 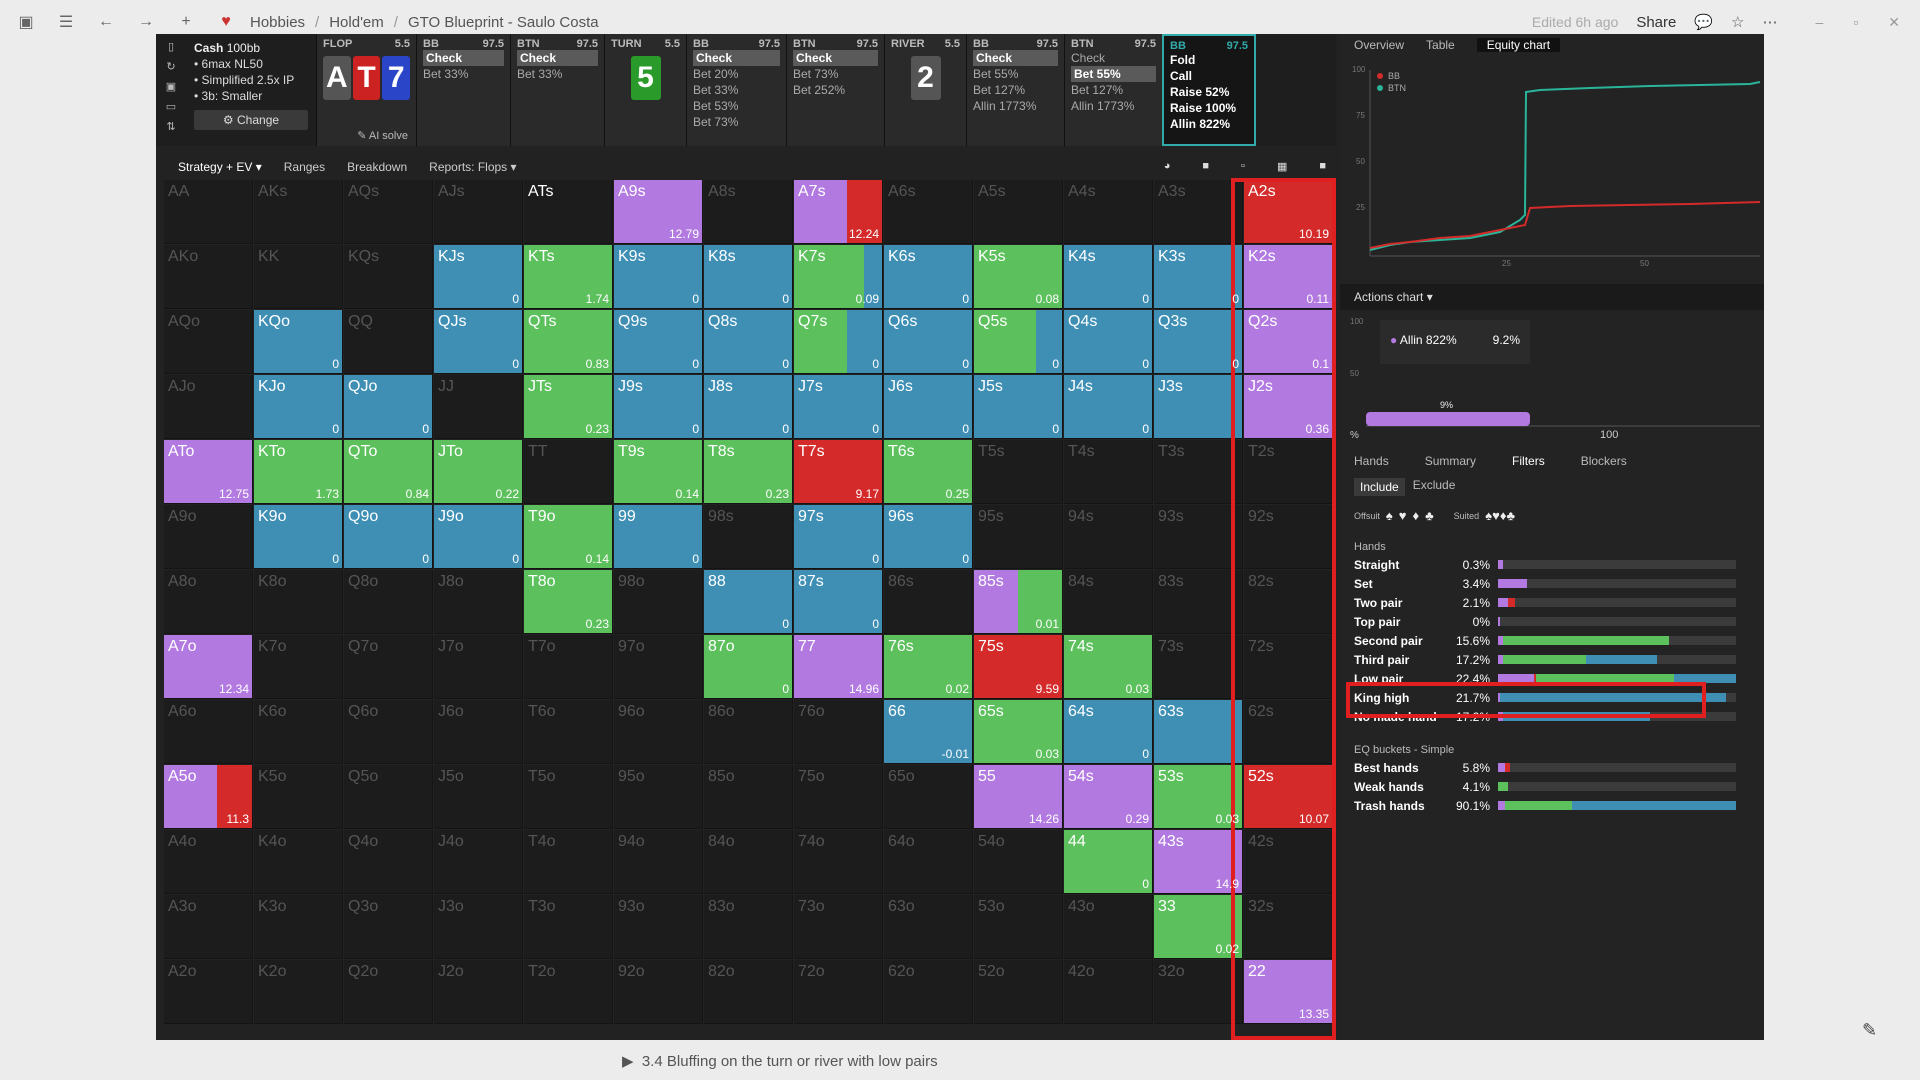 I want to click on hand-cell-52o: 52o, so click(x=1018, y=992).